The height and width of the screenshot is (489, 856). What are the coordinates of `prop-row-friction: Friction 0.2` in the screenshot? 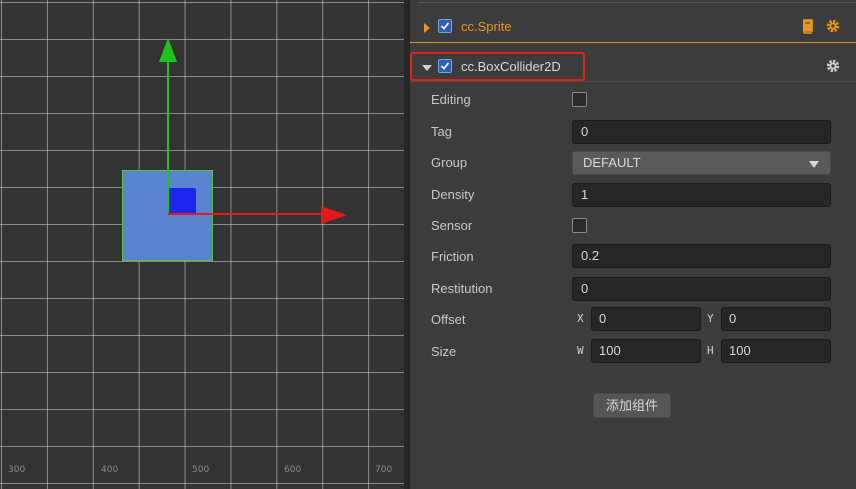 It's located at (633, 258).